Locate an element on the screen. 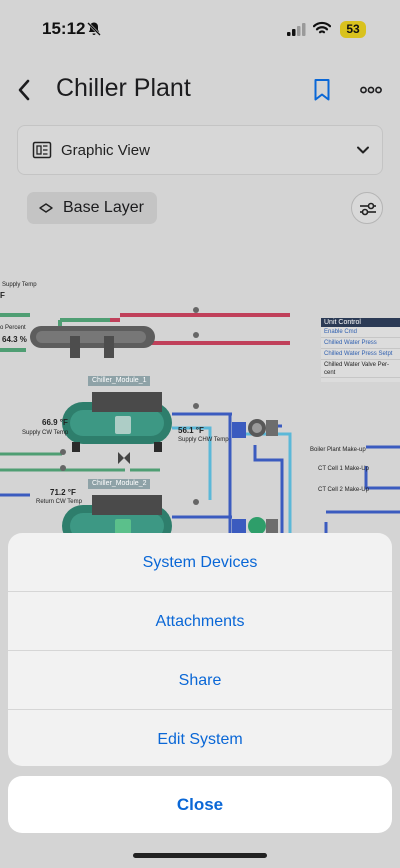 The image size is (400, 868). supply-cw-value: 66.9 °F is located at coordinates (55, 422).